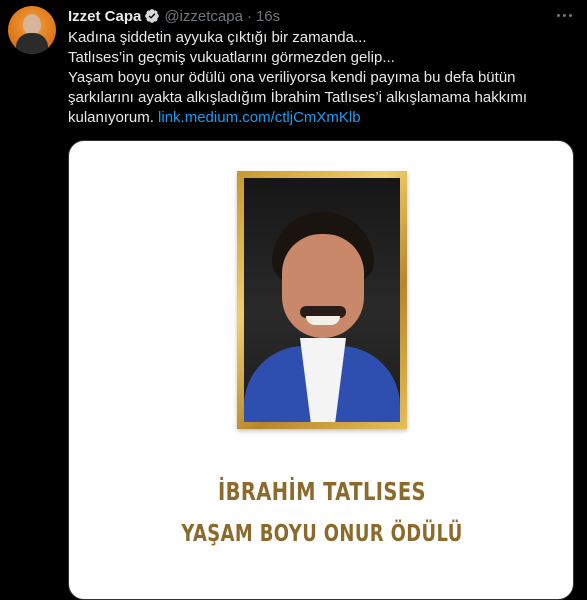 This screenshot has width=587, height=600. Describe the element at coordinates (322, 534) in the screenshot. I see `award-title: YAŞAM BOYU ONUR ÖDÜLÜ` at that location.